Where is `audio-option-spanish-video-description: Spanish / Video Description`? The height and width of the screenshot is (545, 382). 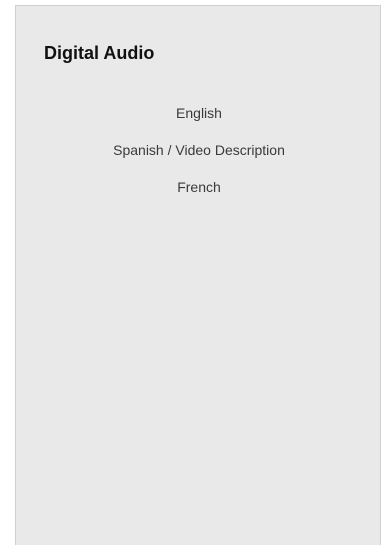 audio-option-spanish-video-description: Spanish / Video Description is located at coordinates (199, 157).